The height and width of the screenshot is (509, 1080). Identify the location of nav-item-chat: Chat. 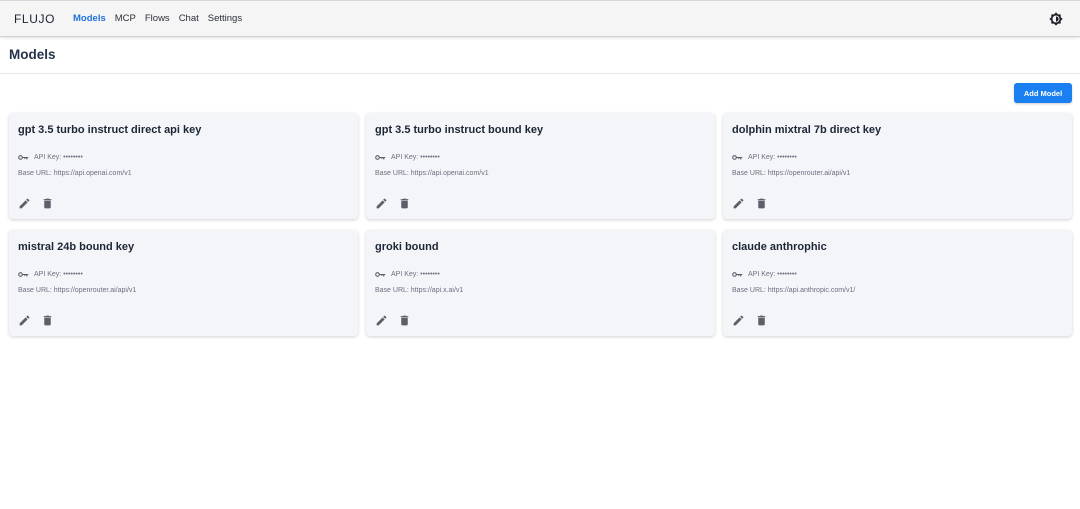
(189, 18).